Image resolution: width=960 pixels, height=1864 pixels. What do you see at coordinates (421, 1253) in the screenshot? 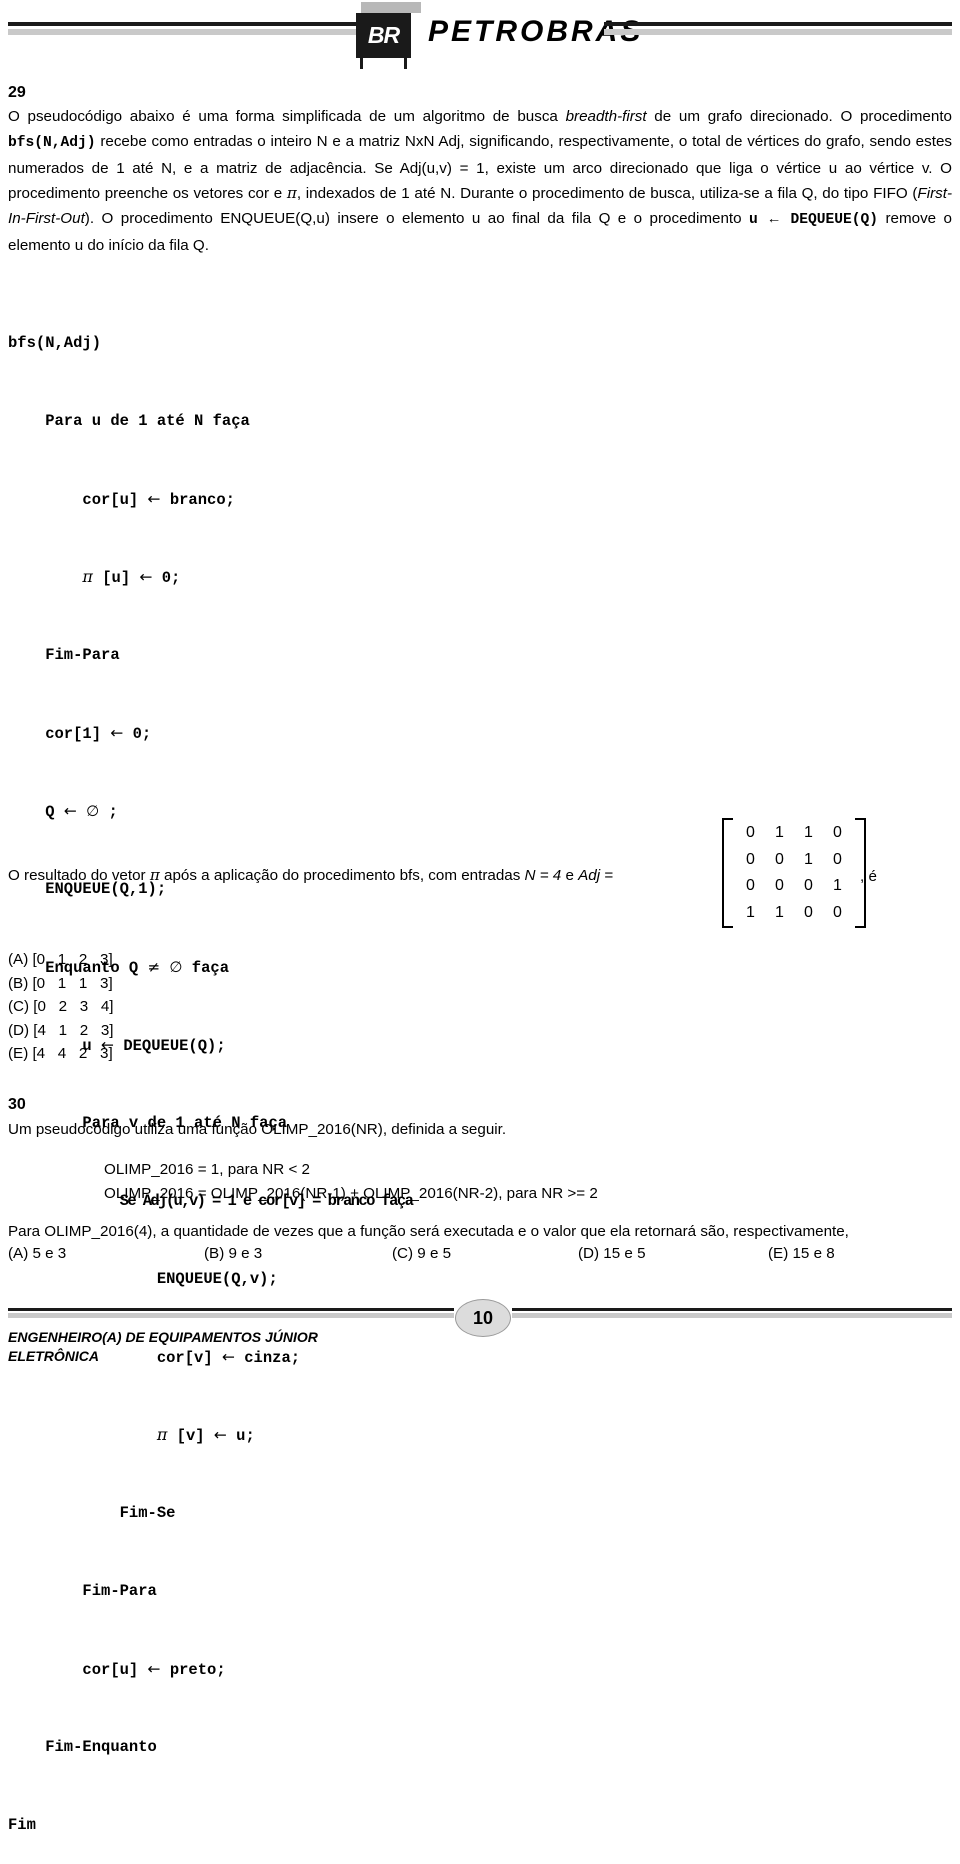
I see `q30-option-c: (C) 9 e 5` at bounding box center [421, 1253].